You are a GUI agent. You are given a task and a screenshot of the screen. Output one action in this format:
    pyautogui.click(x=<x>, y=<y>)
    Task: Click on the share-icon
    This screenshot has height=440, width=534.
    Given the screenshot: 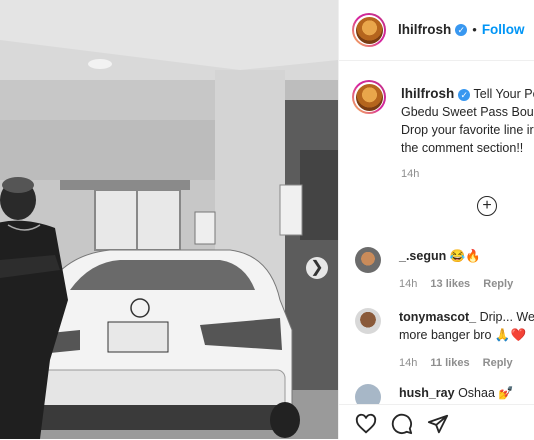 What is the action you would take?
    pyautogui.click(x=438, y=426)
    